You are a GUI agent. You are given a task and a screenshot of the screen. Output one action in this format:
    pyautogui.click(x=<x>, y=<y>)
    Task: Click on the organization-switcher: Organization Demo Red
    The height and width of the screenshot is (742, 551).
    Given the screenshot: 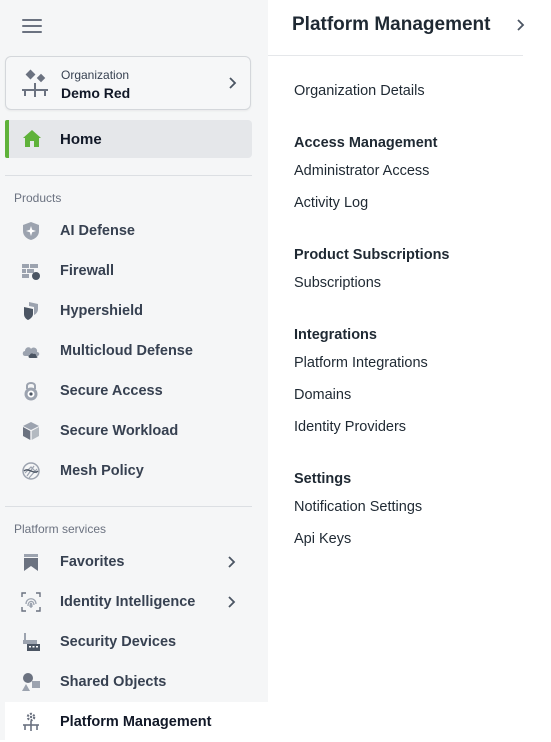 What is the action you would take?
    pyautogui.click(x=128, y=83)
    